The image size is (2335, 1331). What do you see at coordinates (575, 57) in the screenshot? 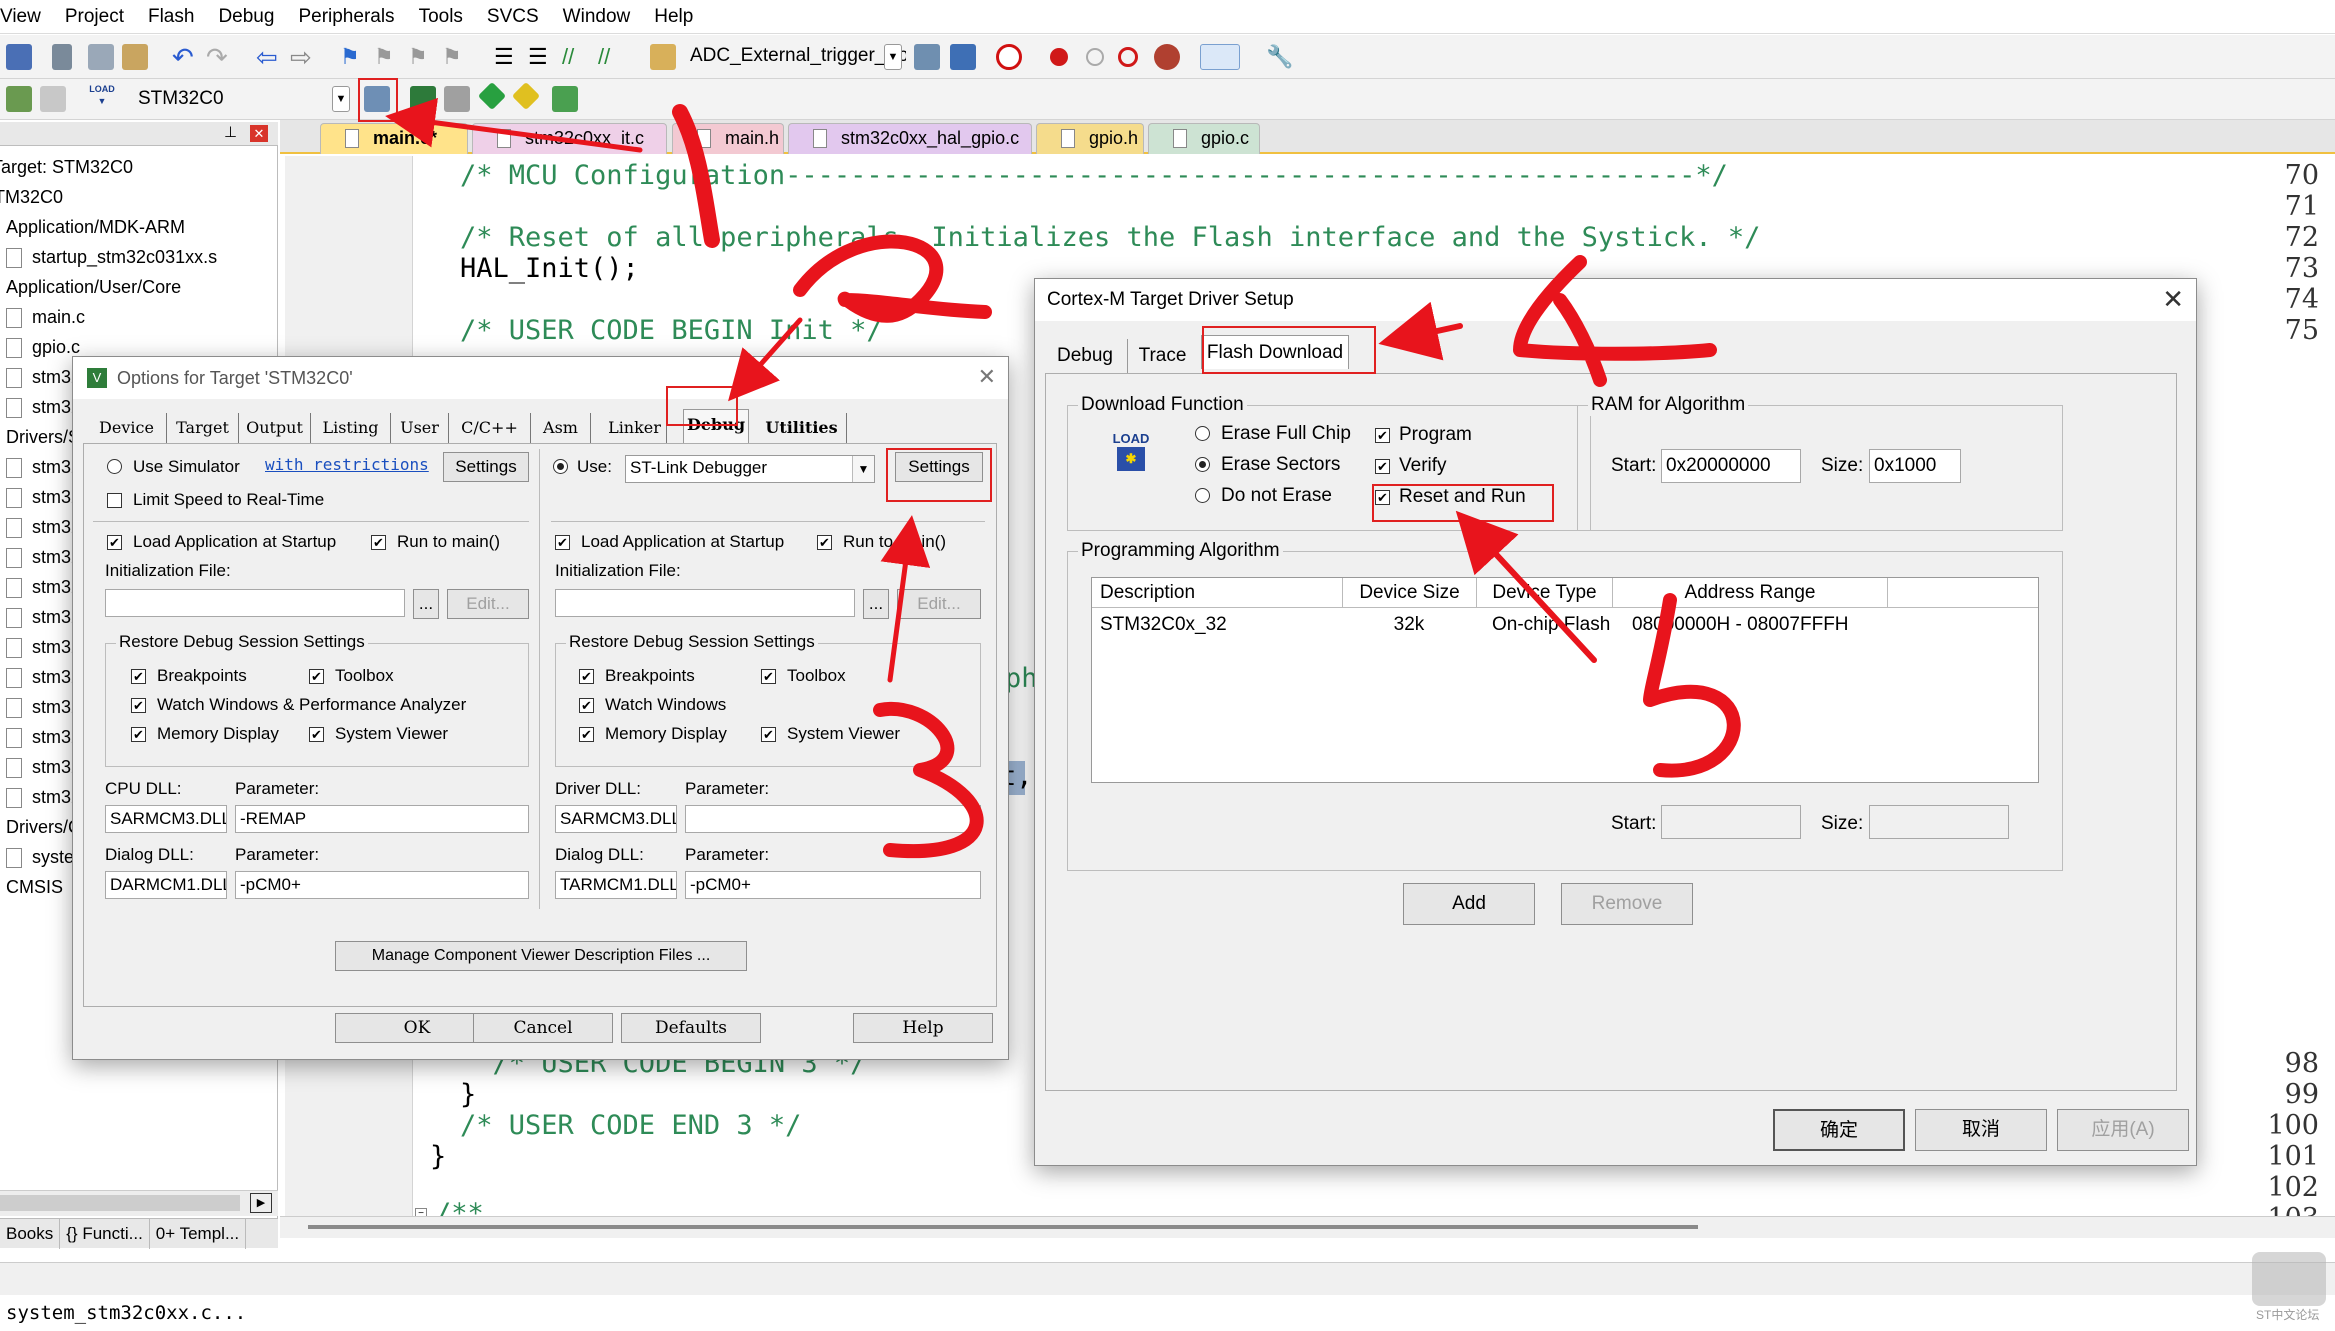
I see `comment-icon: //` at bounding box center [575, 57].